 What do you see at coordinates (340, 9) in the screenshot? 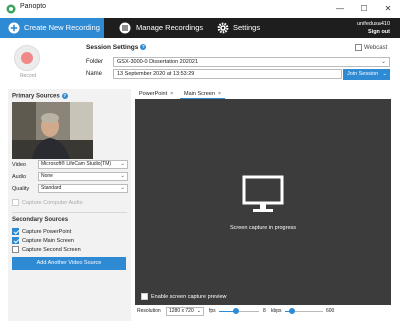
I see `minimize-button: —` at bounding box center [340, 9].